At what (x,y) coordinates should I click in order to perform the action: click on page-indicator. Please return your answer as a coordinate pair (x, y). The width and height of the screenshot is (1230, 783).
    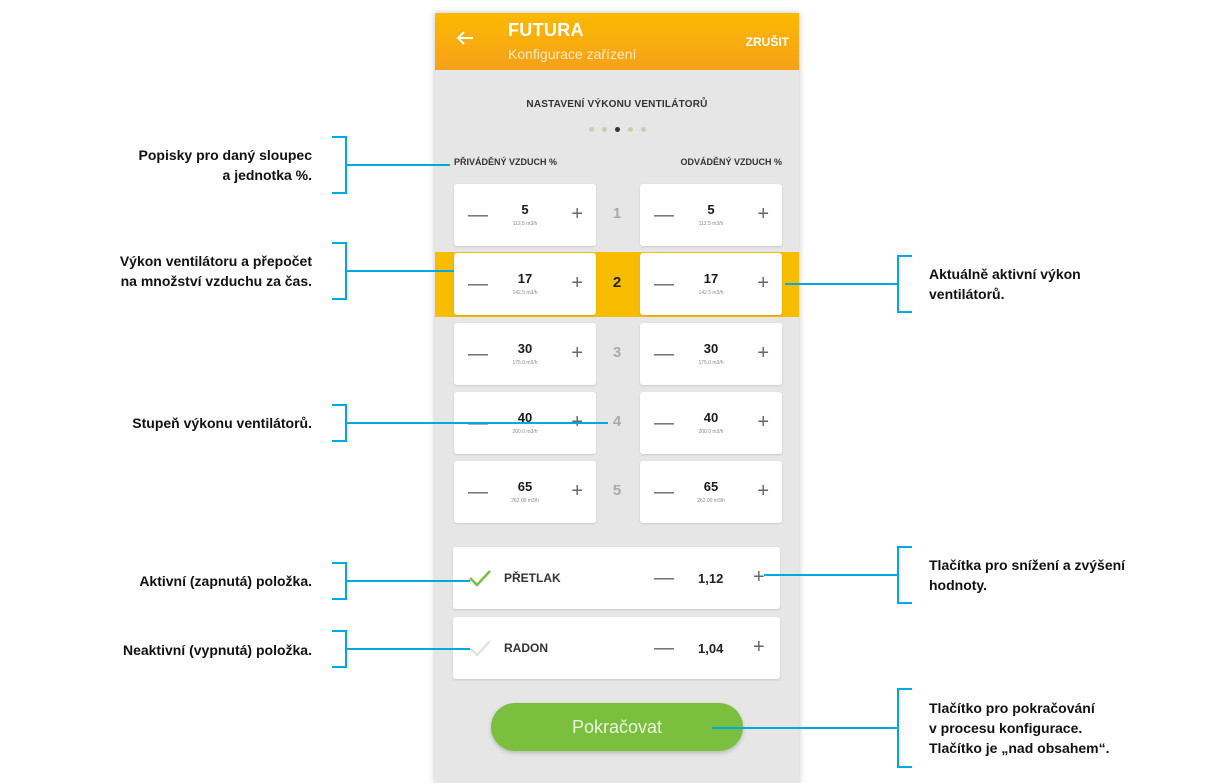
    Looking at the image, I should click on (617, 129).